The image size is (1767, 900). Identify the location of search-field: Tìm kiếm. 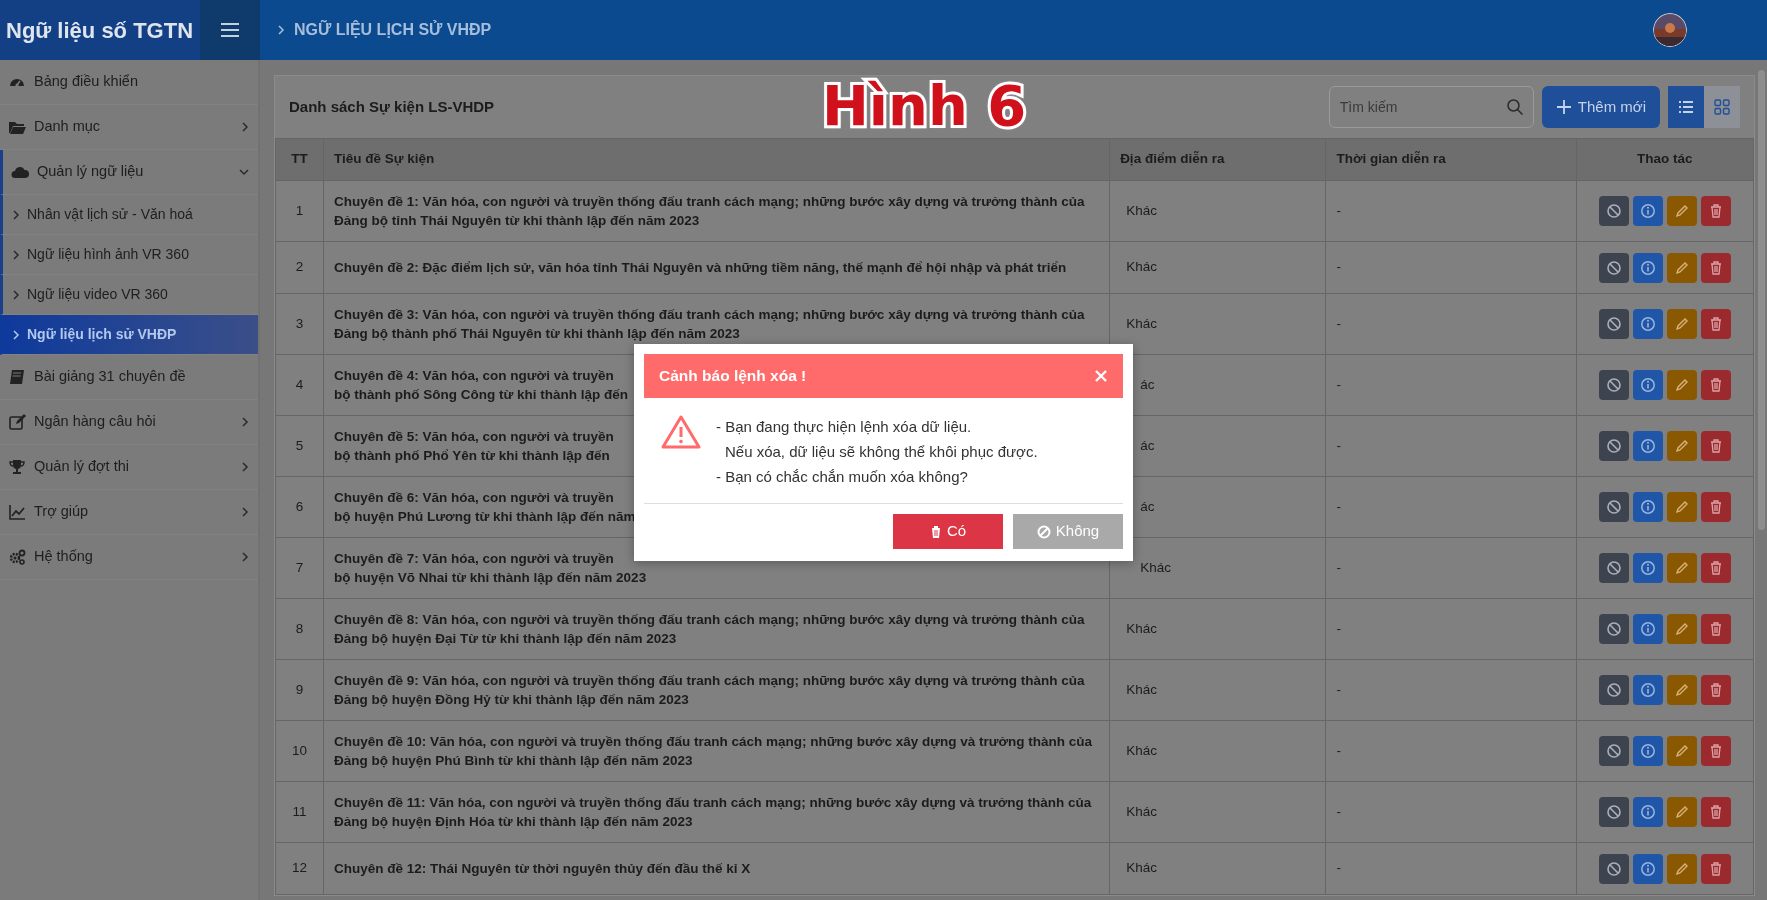
(1431, 107).